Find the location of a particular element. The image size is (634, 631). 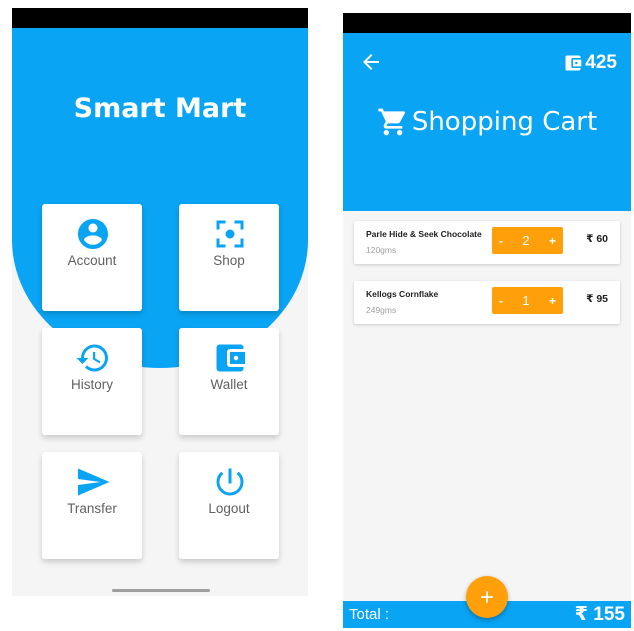

item-name: Kellogs Cornflake is located at coordinates (402, 294).